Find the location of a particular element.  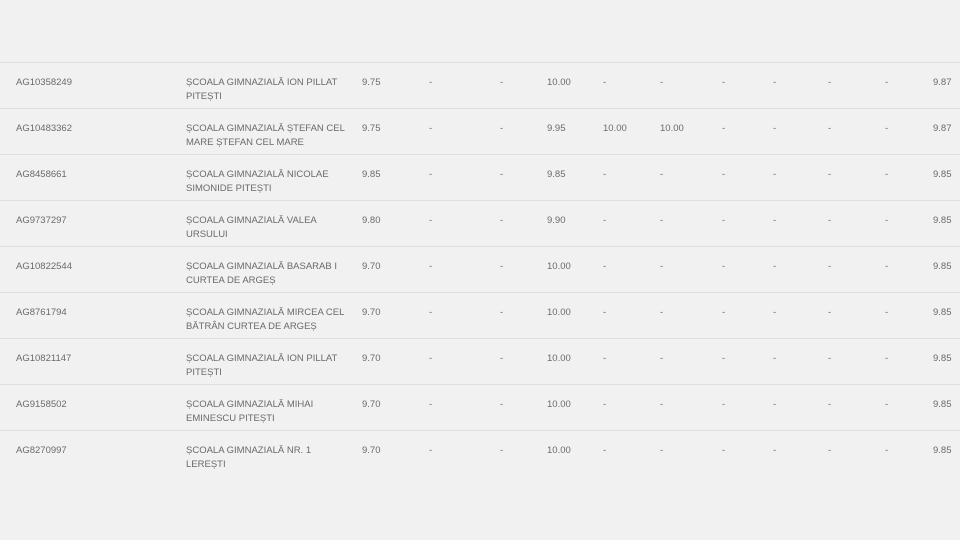

student-code: AG8761794 is located at coordinates (41, 312).